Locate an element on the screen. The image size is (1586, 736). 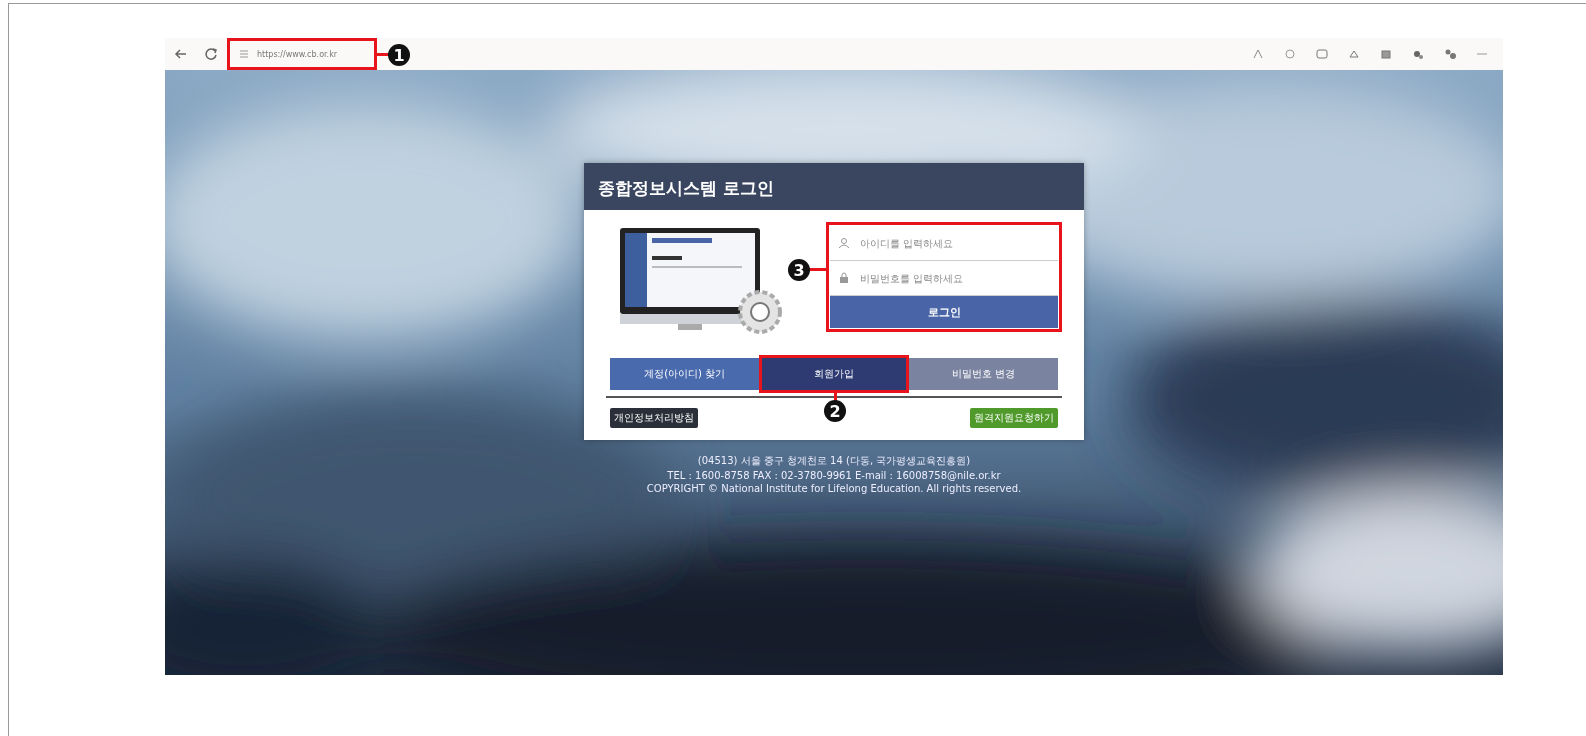
password-field: 비밀번호를 입력하세요 is located at coordinates (954, 278).